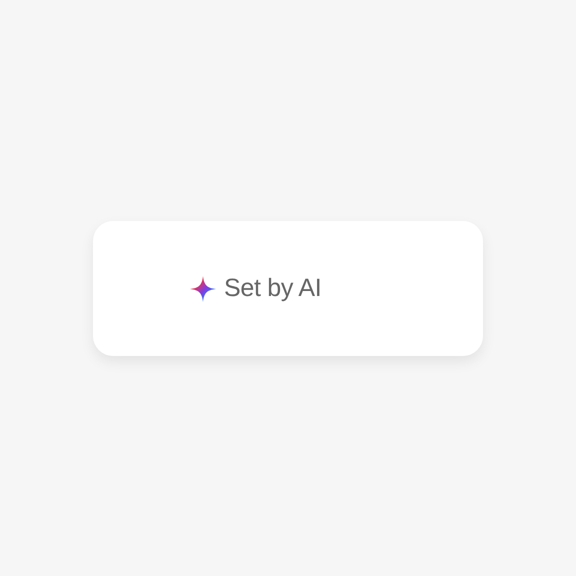 This screenshot has height=576, width=576. Describe the element at coordinates (203, 289) in the screenshot. I see `sparkle-icon` at that location.